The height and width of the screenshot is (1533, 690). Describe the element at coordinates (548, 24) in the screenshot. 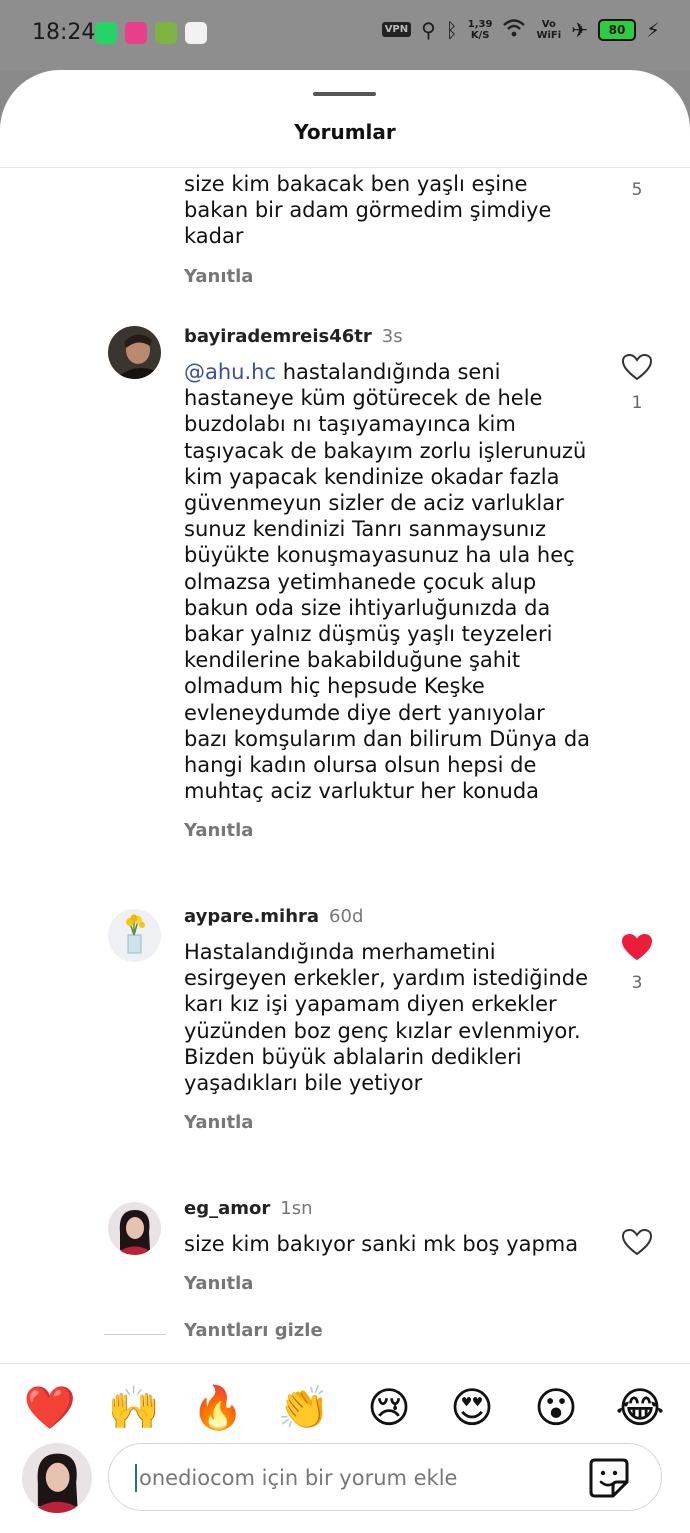

I see `vowifi-top: Vo` at that location.